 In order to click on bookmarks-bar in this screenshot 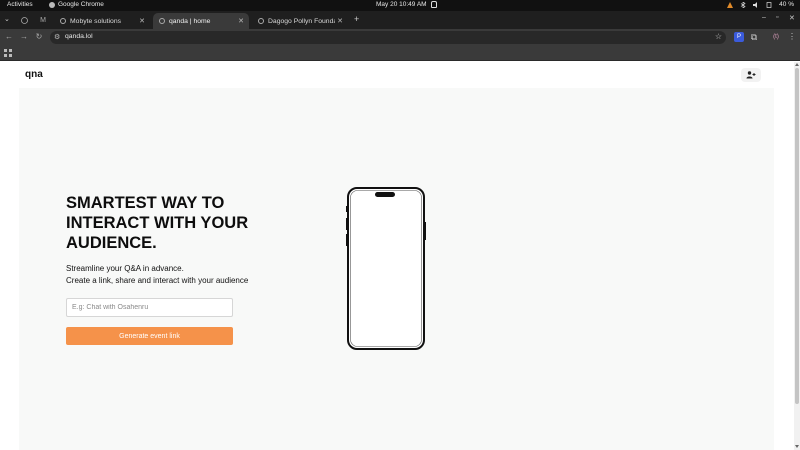, I will do `click(400, 53)`.